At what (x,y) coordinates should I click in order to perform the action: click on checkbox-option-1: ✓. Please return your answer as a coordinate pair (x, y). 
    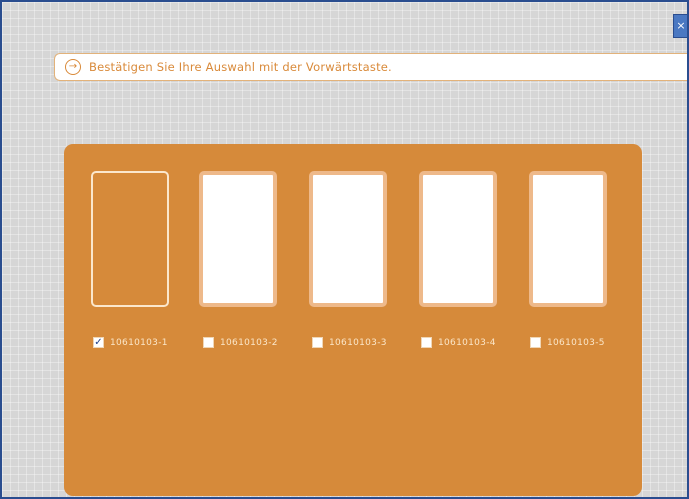
    Looking at the image, I should click on (98, 342).